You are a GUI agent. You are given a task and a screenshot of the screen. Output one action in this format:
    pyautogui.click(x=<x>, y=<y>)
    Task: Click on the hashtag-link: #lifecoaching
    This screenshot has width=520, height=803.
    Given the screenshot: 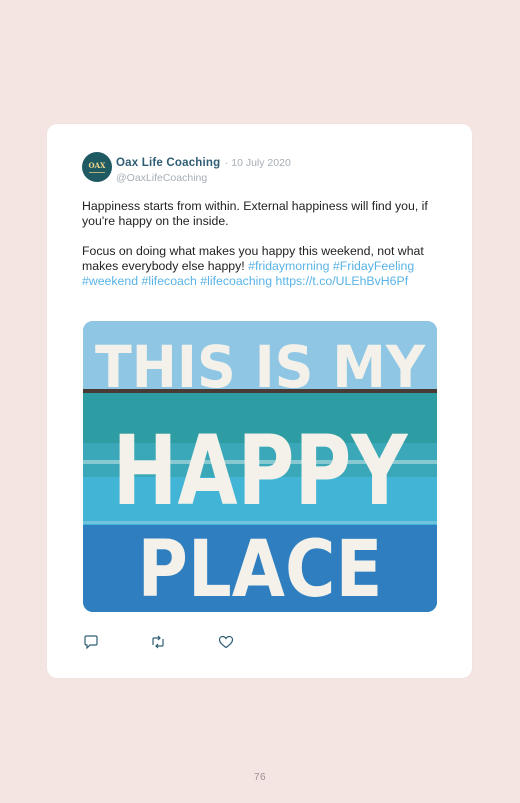 What is the action you would take?
    pyautogui.click(x=236, y=281)
    